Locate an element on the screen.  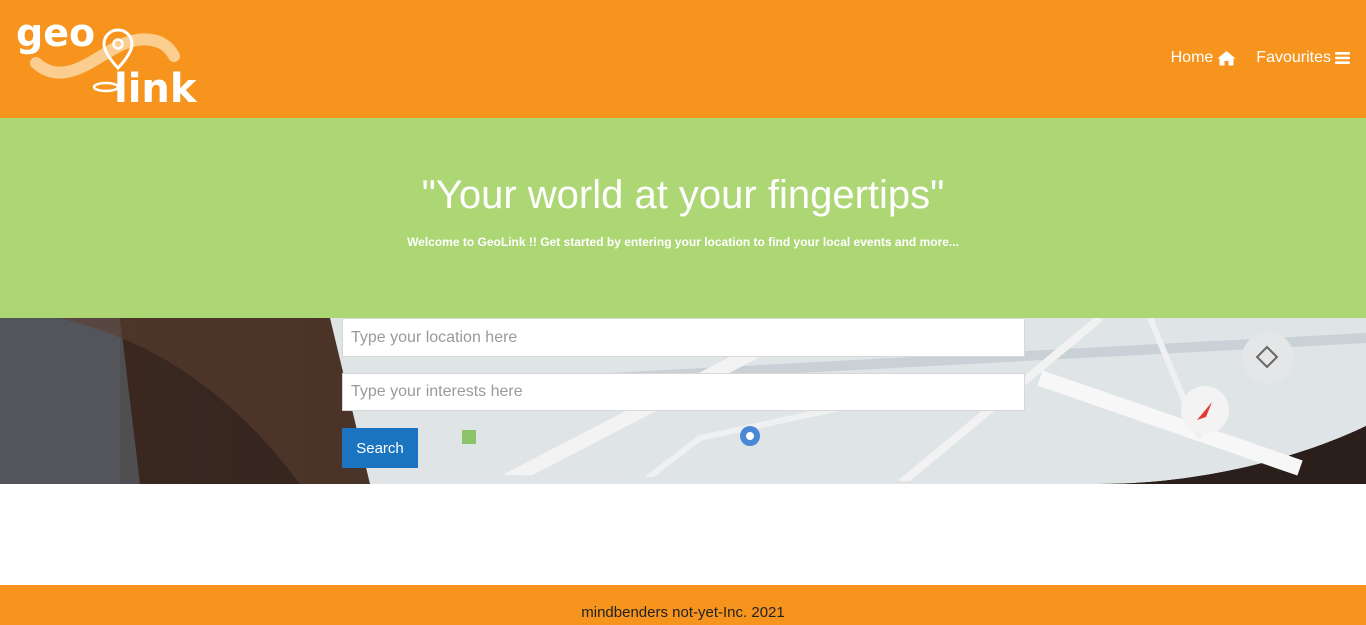
hero-title: "Your world at your fingertips" is located at coordinates (683, 195).